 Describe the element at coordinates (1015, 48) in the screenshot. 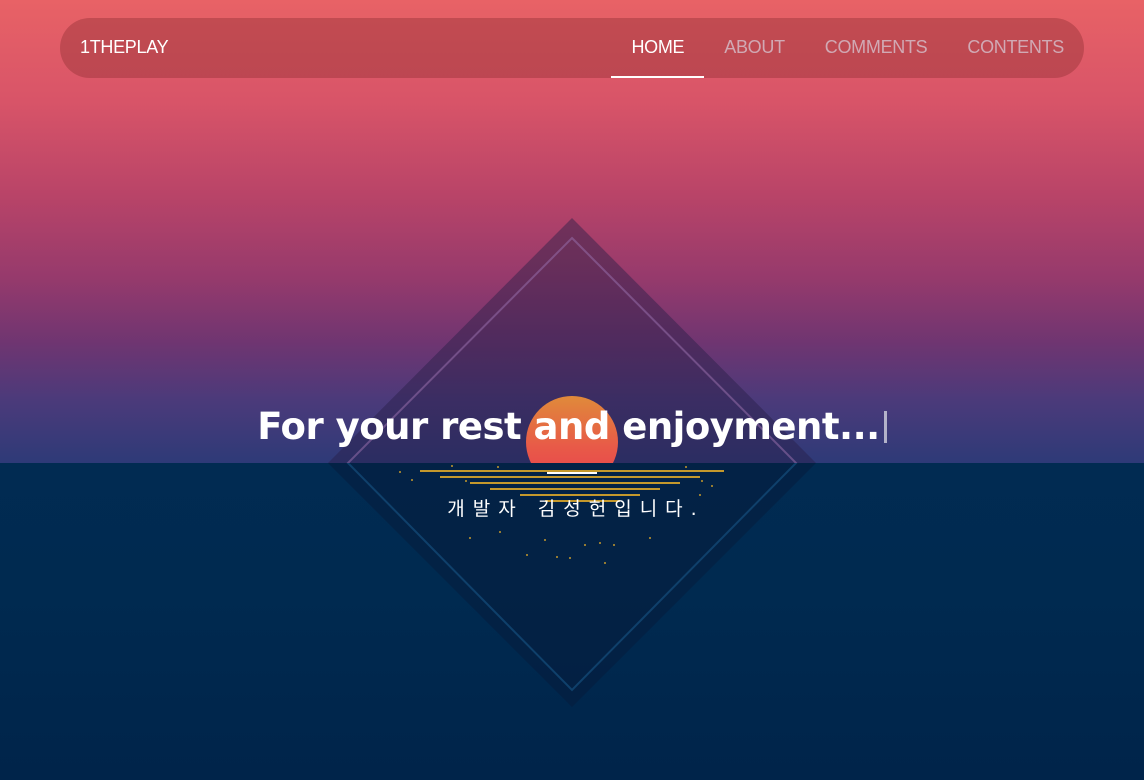

I see `nav-item-contents: CONTENTS` at that location.